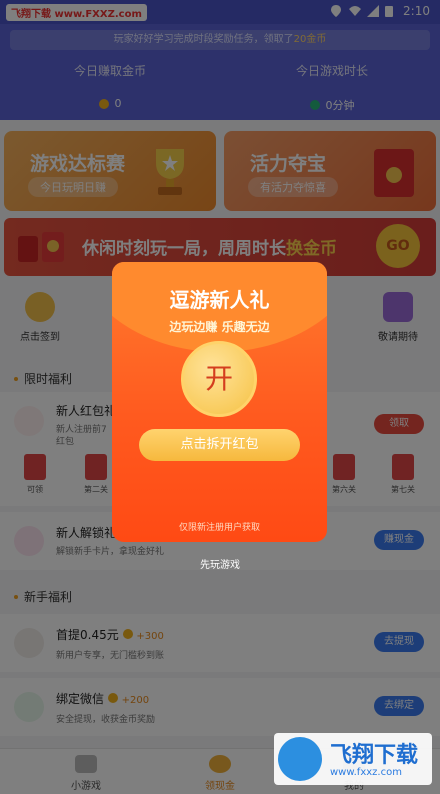  I want to click on watermark-logo: 飞翔下载 www.fxxz.com, so click(353, 759).